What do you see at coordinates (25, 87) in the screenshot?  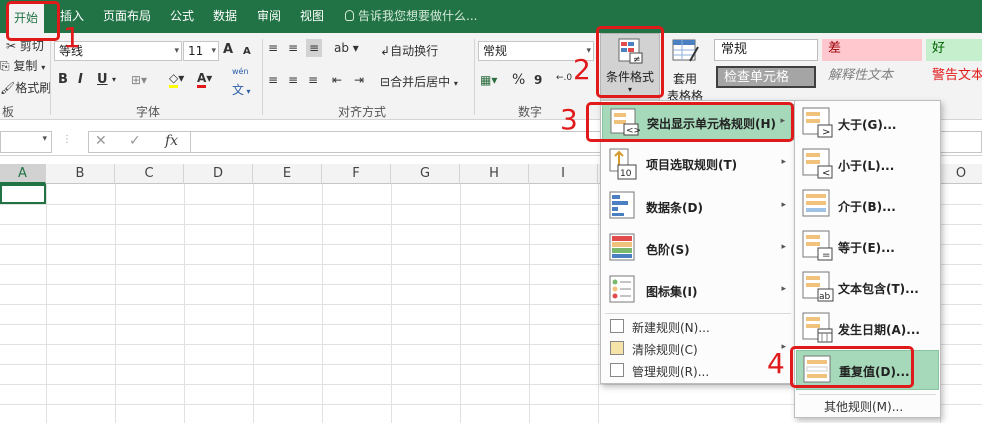 I see `format-painter-button: 🖌格式刷` at bounding box center [25, 87].